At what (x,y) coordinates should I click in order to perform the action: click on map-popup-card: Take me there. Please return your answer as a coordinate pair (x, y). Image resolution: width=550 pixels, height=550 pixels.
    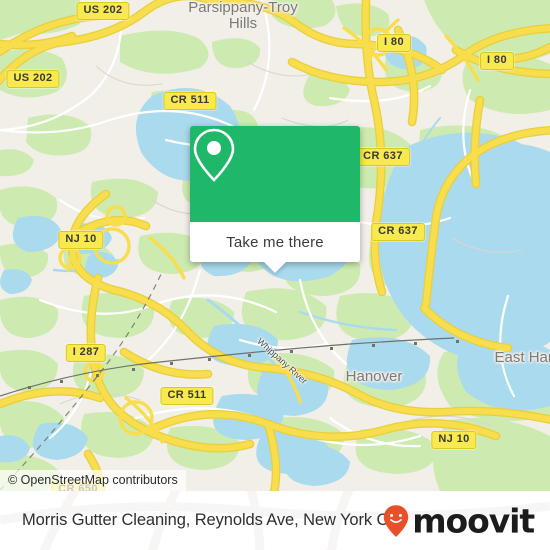
    Looking at the image, I should click on (275, 199).